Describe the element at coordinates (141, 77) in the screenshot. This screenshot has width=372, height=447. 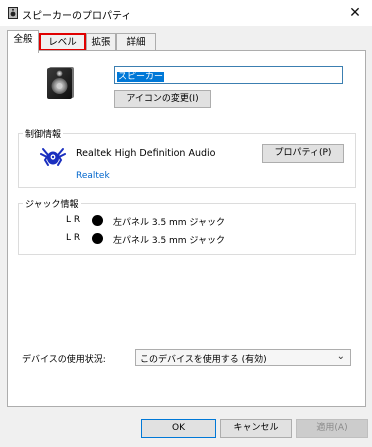
I see `device-name-text: スピーカー` at that location.